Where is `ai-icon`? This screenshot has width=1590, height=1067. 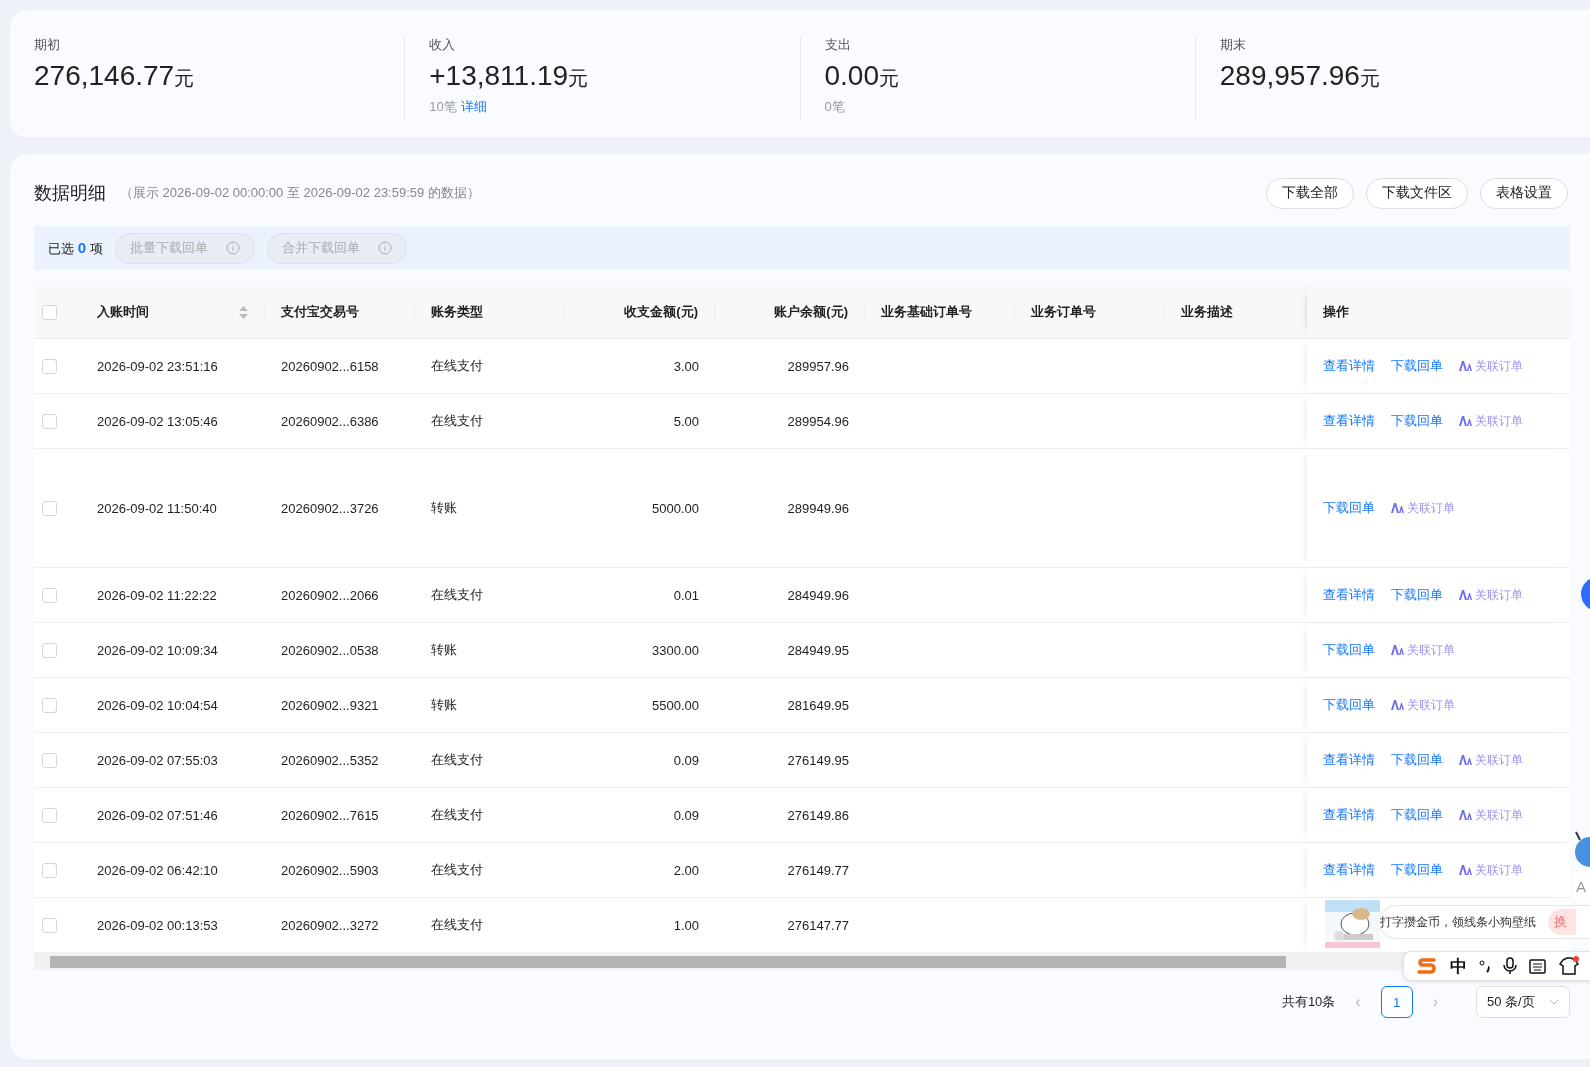 ai-icon is located at coordinates (1465, 760).